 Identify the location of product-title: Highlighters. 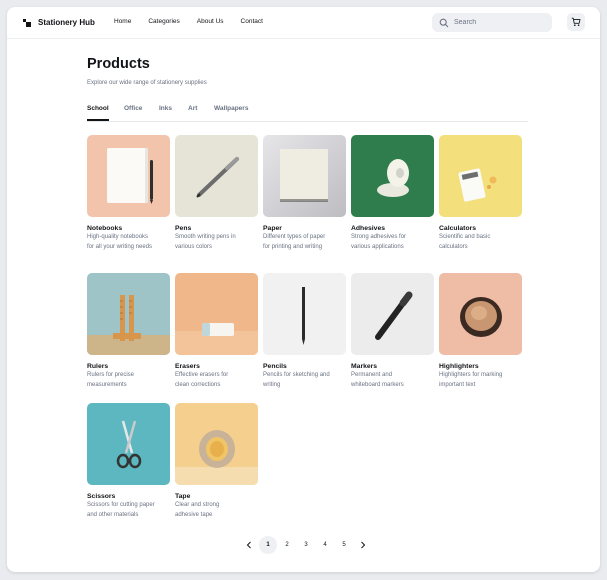
(459, 366).